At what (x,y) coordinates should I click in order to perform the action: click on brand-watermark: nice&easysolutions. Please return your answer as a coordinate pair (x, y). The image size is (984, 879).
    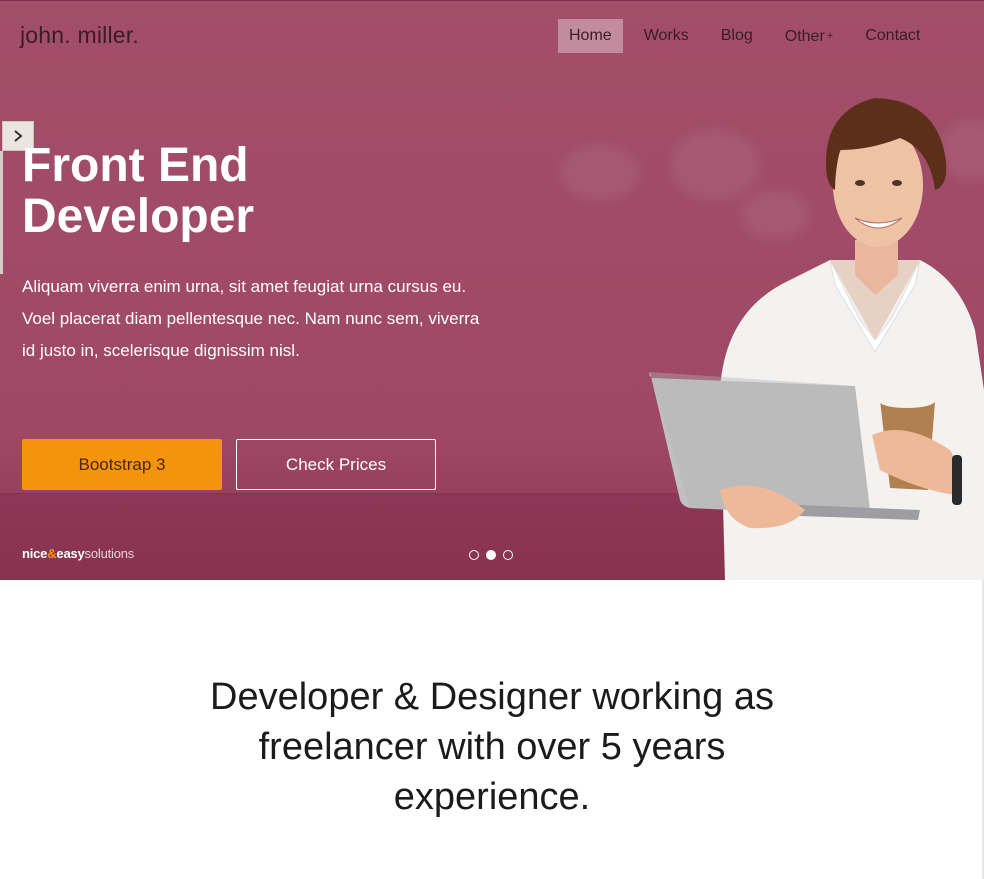
    Looking at the image, I should click on (78, 553).